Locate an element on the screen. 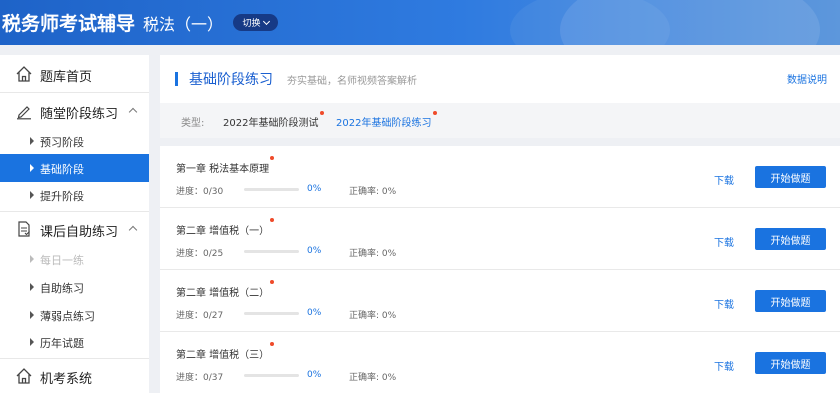 The image size is (840, 393). sidebar-item-basic: 基础阶段 is located at coordinates (74, 168).